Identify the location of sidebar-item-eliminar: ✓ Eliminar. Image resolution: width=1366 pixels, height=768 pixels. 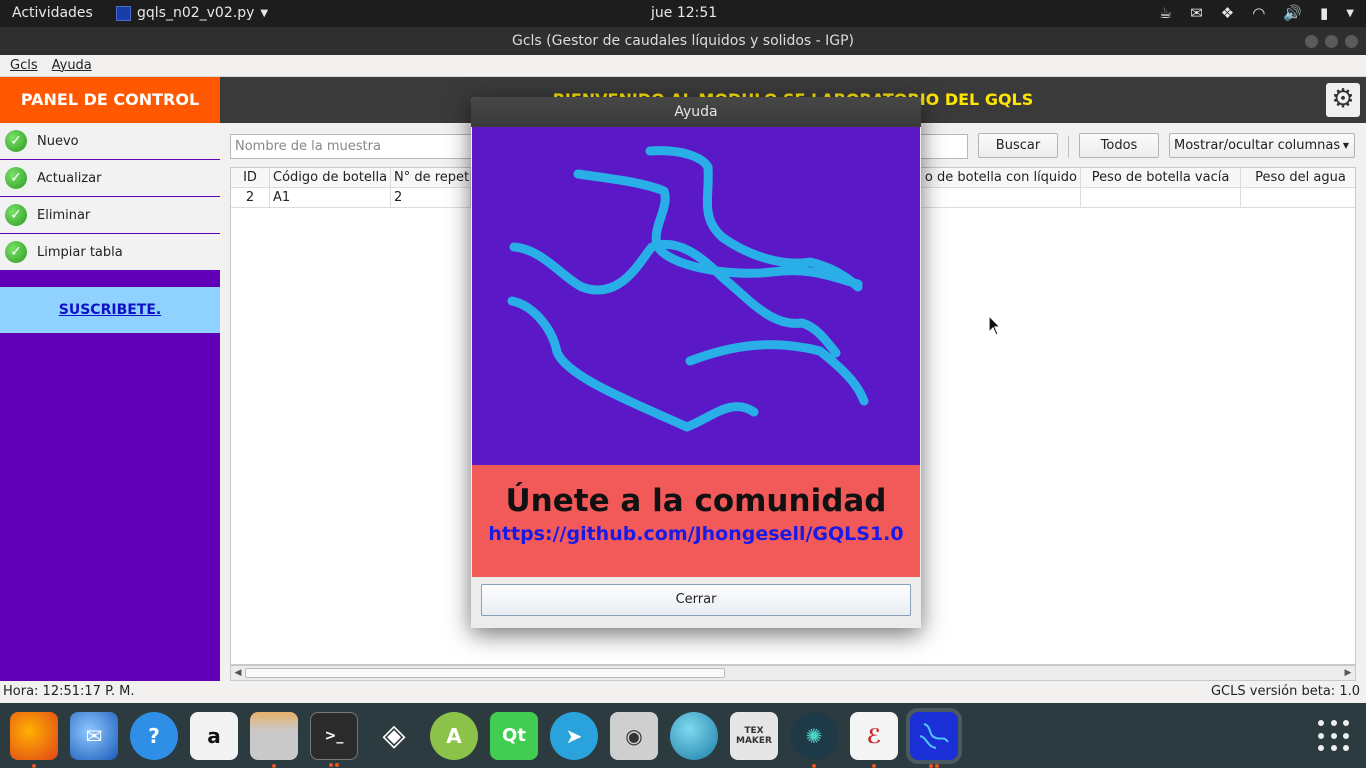
(110, 215).